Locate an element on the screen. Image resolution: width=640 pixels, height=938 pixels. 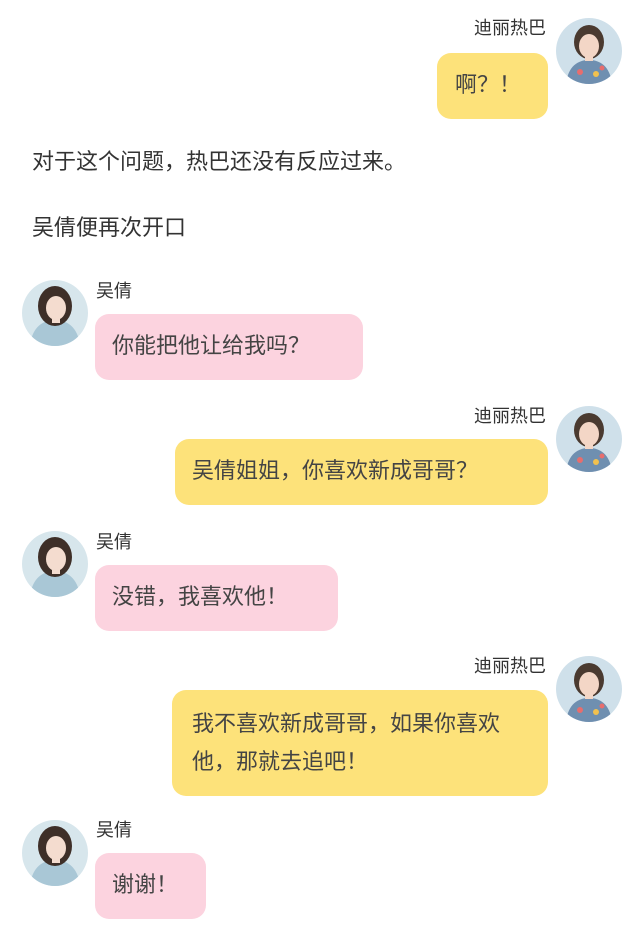
message-bubble: 我不喜欢新成哥哥，如果你喜欢他，那就去追吧！ is located at coordinates (360, 743).